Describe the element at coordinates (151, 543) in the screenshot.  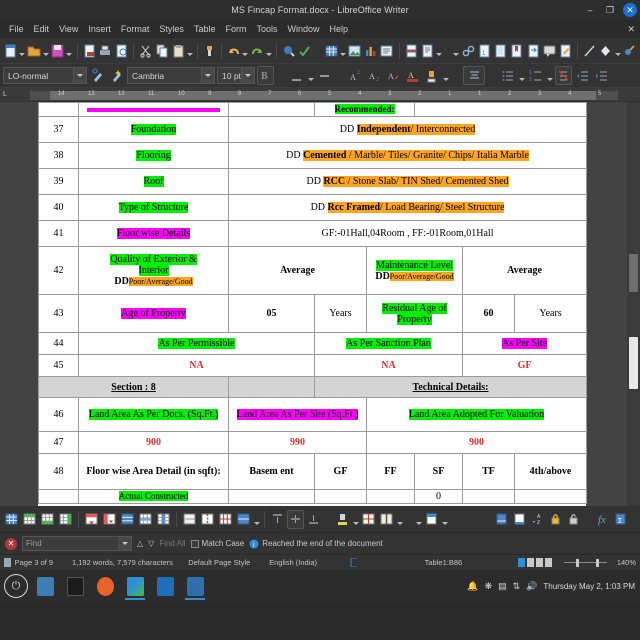
I see `find-next-icon: ▽` at that location.